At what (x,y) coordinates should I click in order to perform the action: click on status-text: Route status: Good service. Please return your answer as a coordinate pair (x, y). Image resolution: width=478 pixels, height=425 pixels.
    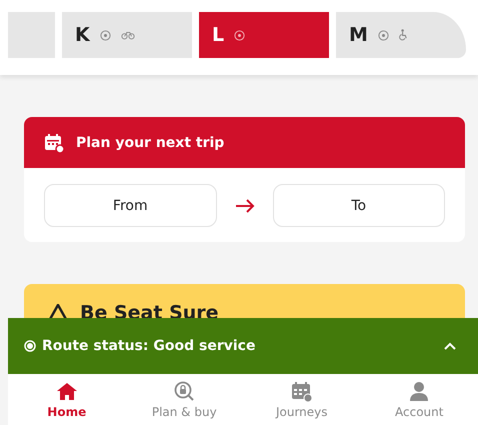
    Looking at the image, I should click on (149, 346).